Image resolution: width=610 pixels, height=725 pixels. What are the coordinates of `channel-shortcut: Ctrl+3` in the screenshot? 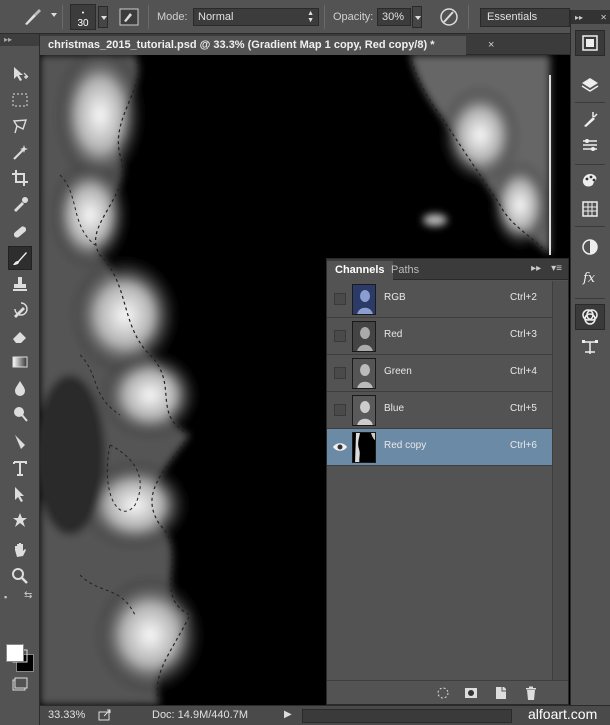 It's located at (523, 334).